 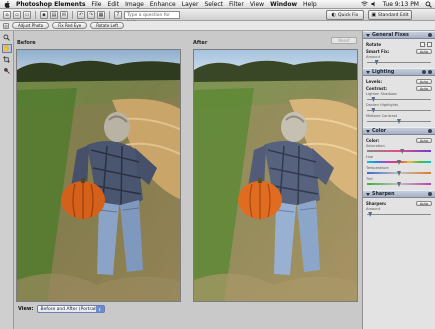 I want to click on menubar-clock: Tue 9:13 PM, so click(x=401, y=4).